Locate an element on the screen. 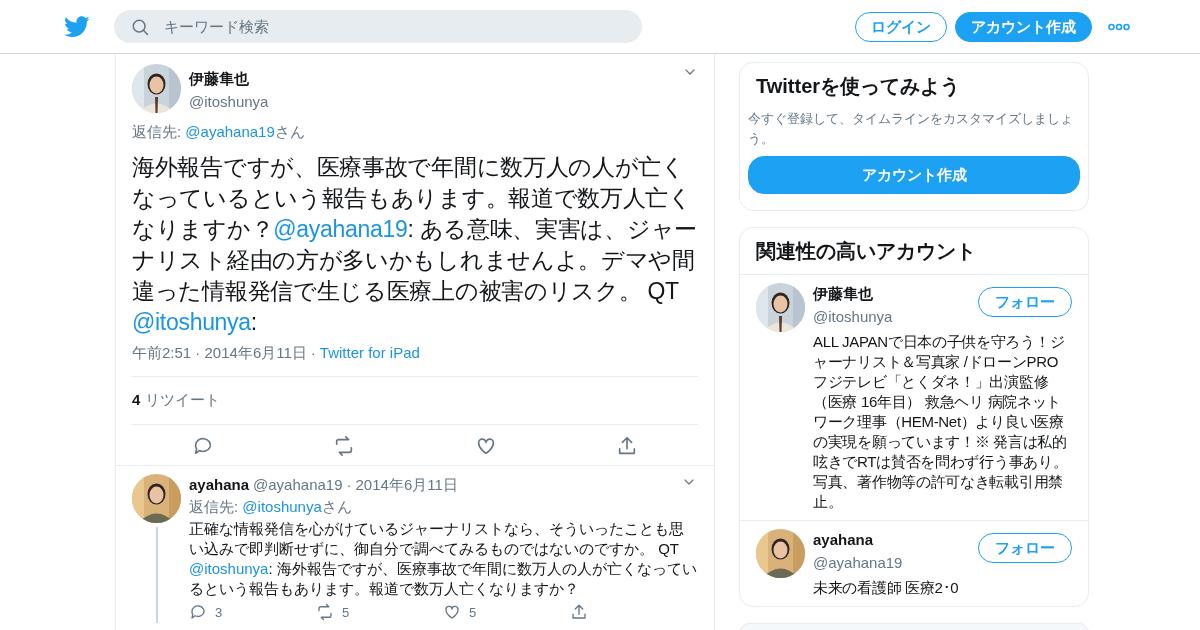 This screenshot has width=1200, height=630. share-icon is located at coordinates (579, 611).